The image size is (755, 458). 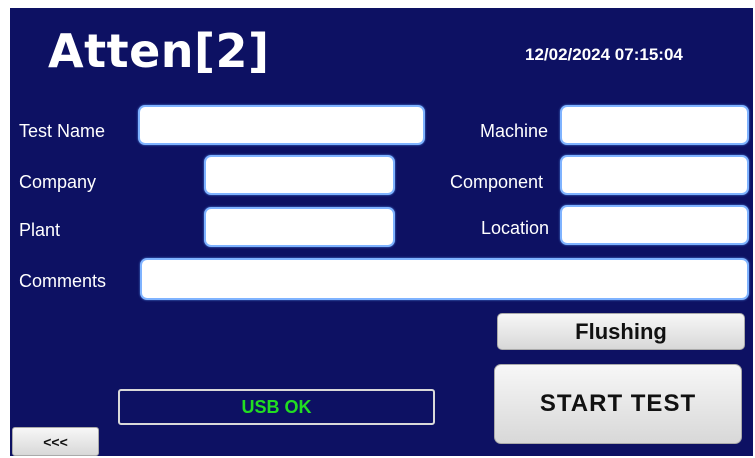 I want to click on app-logo: Atten[2], so click(x=159, y=51).